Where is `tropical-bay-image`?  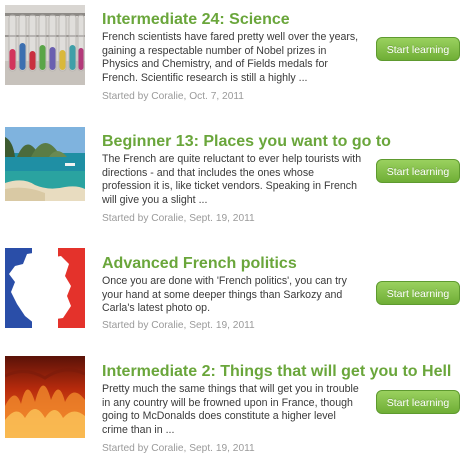
tropical-bay-image is located at coordinates (45, 164).